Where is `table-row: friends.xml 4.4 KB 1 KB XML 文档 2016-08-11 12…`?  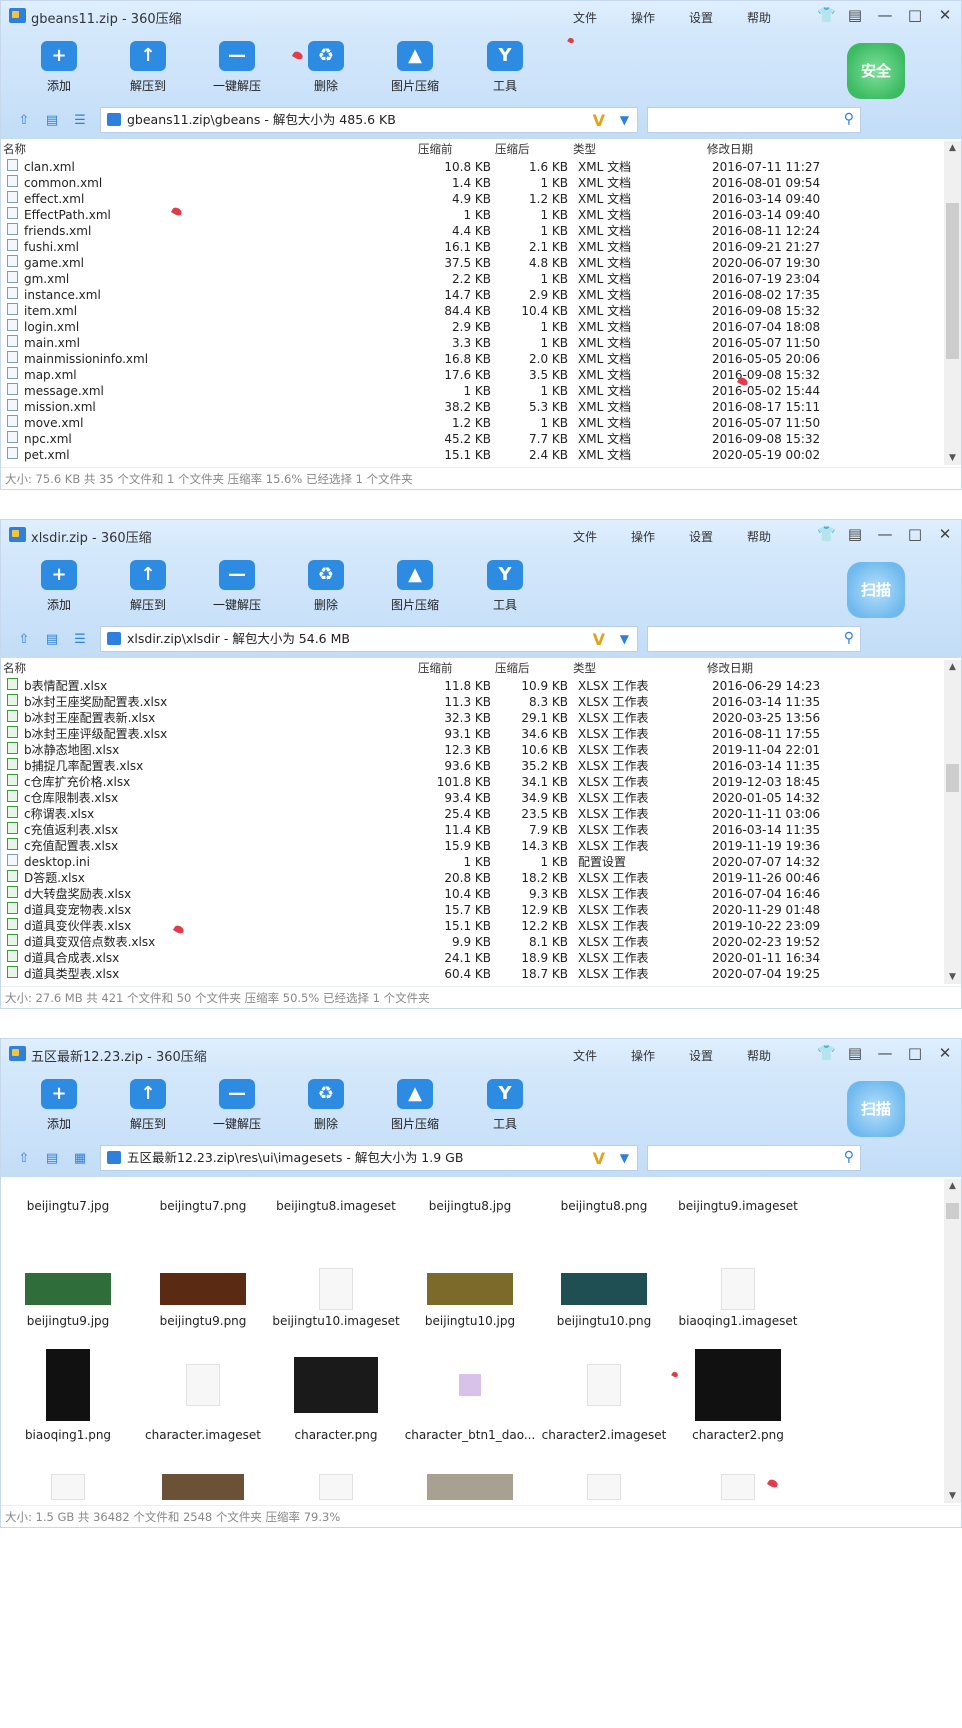 table-row: friends.xml 4.4 KB 1 KB XML 文档 2016-08-11 12… is located at coordinates (426, 231).